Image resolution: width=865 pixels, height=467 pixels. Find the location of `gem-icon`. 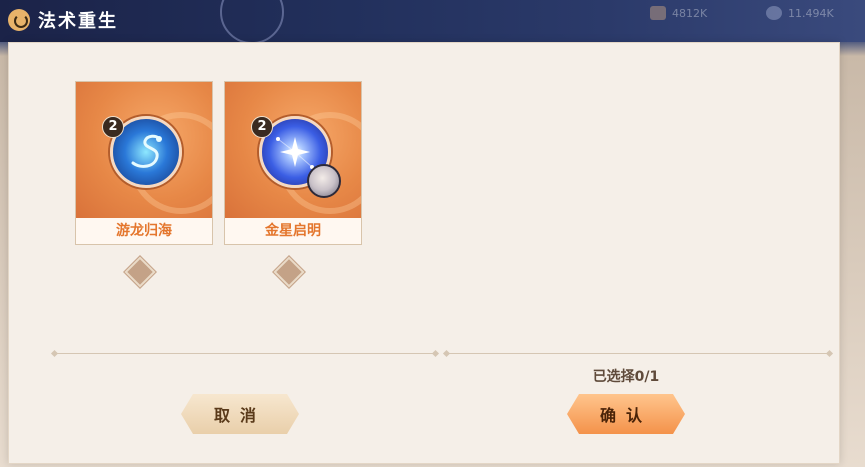

gem-icon is located at coordinates (774, 13).